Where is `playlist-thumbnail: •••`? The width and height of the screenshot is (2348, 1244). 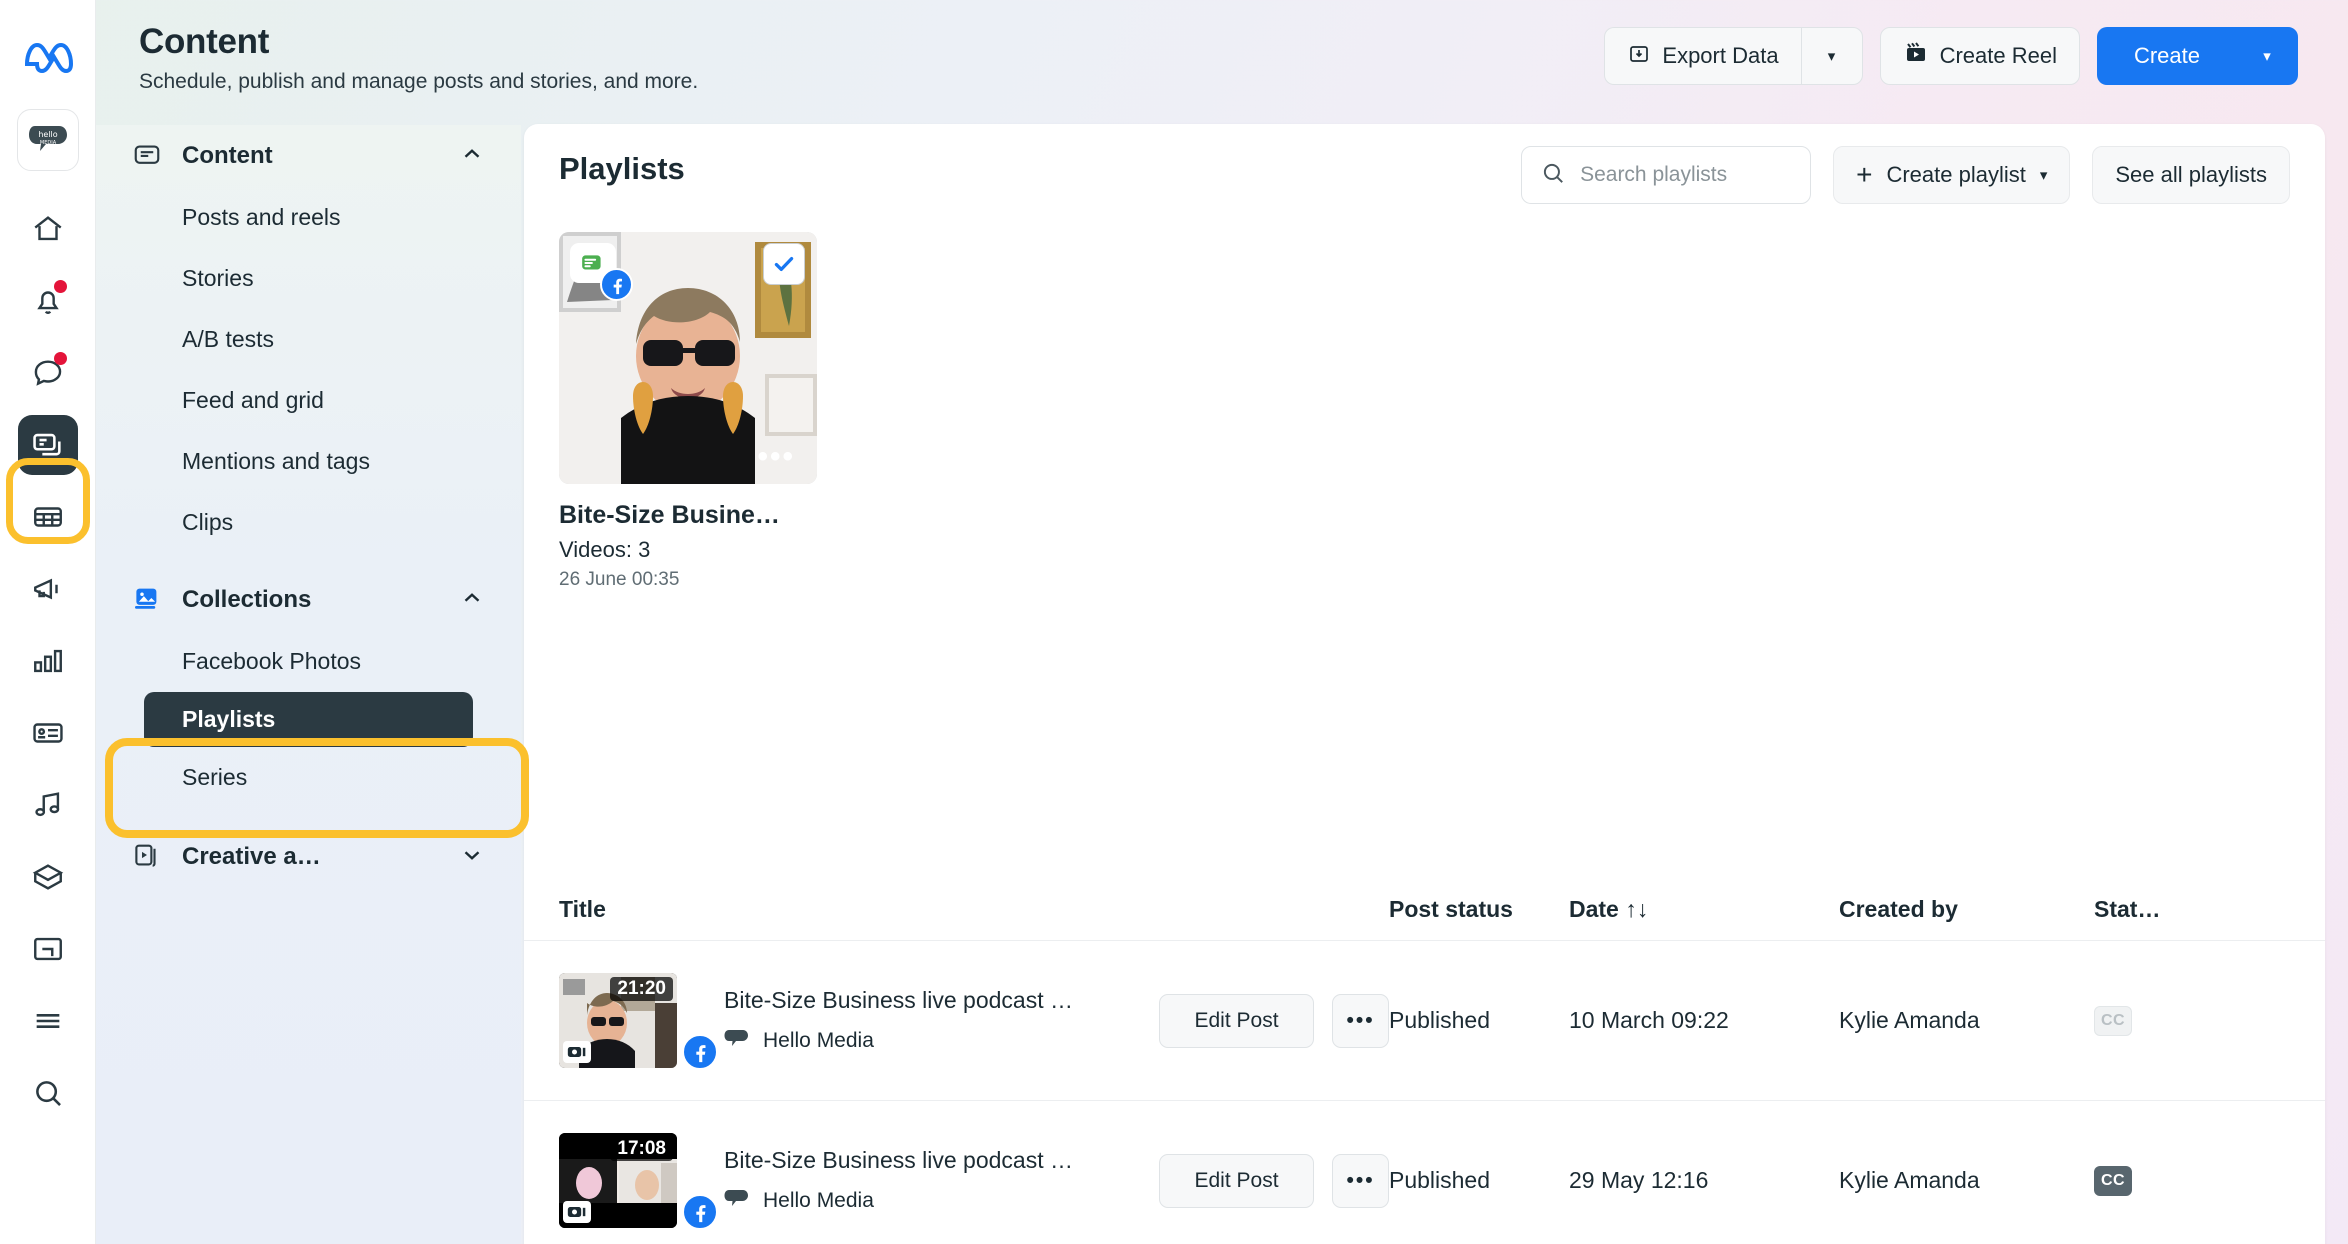
playlist-thumbnail: ••• is located at coordinates (688, 358).